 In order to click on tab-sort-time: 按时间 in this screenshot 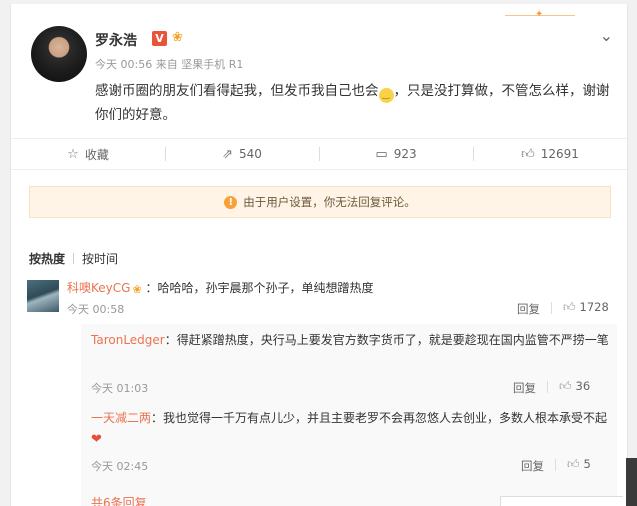, I will do `click(100, 259)`.